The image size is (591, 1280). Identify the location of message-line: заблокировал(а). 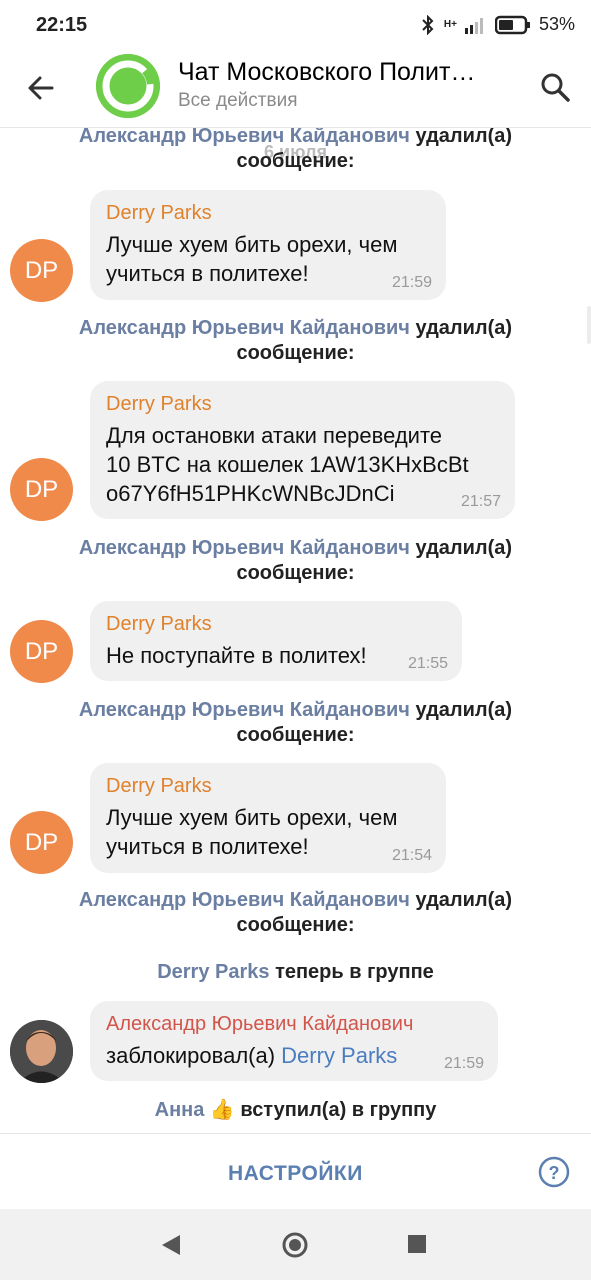
(191, 1055).